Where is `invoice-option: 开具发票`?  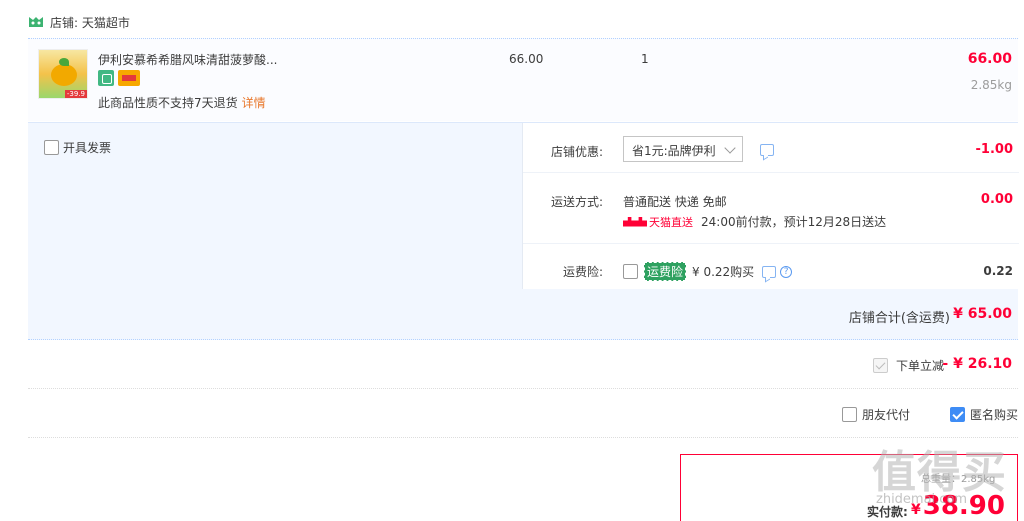
invoice-option: 开具发票 is located at coordinates (77, 147).